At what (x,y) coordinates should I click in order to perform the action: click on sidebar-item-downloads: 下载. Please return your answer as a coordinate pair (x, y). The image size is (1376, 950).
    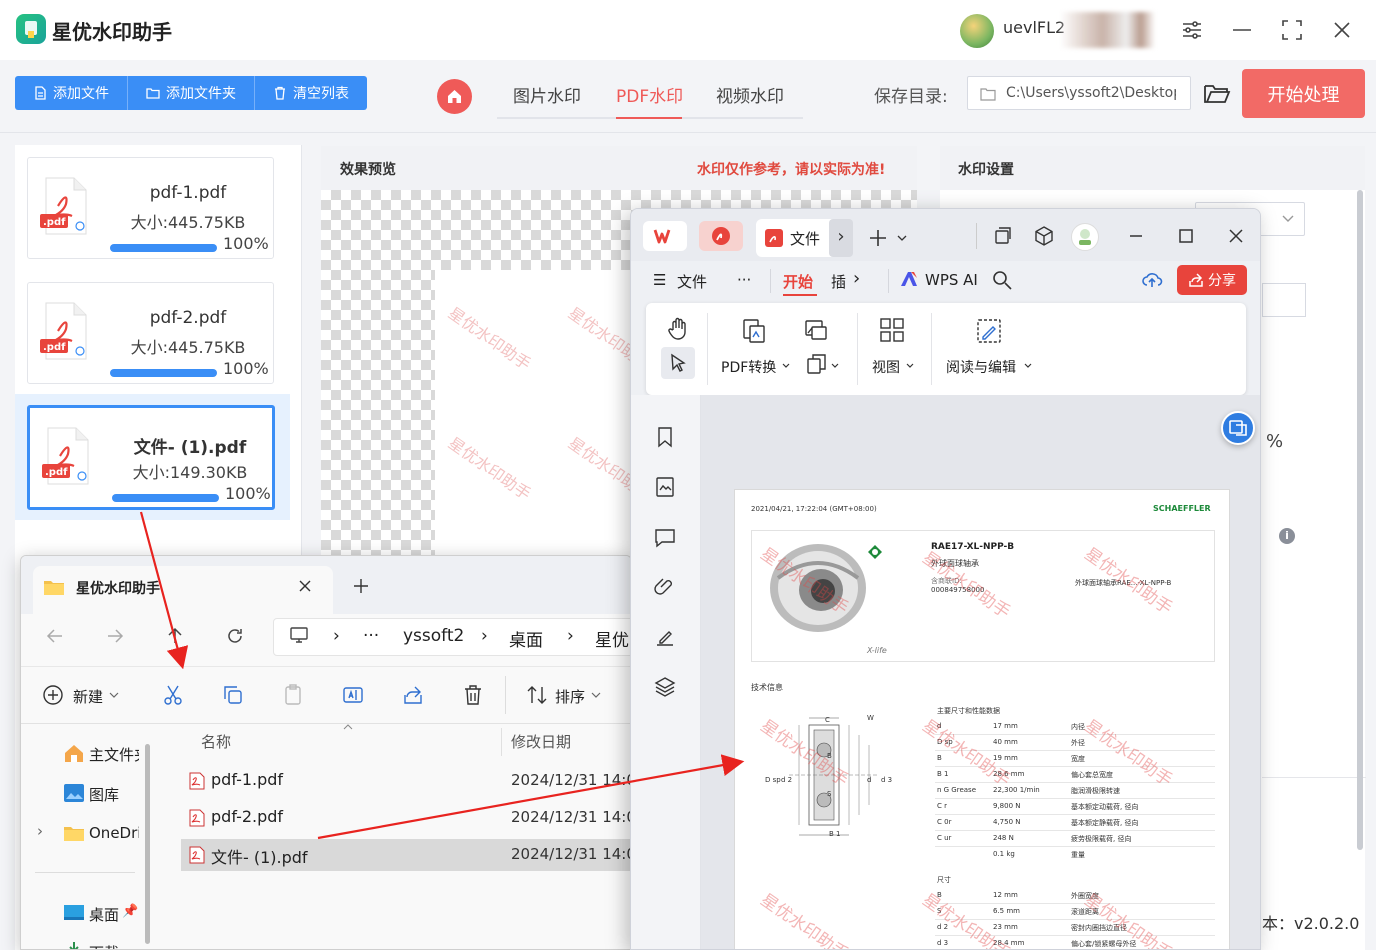
    Looking at the image, I should click on (104, 945).